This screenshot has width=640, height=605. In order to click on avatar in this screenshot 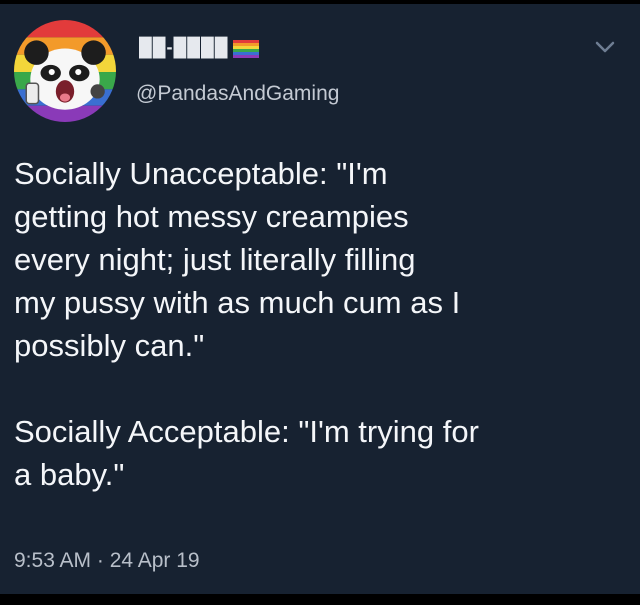, I will do `click(65, 71)`.